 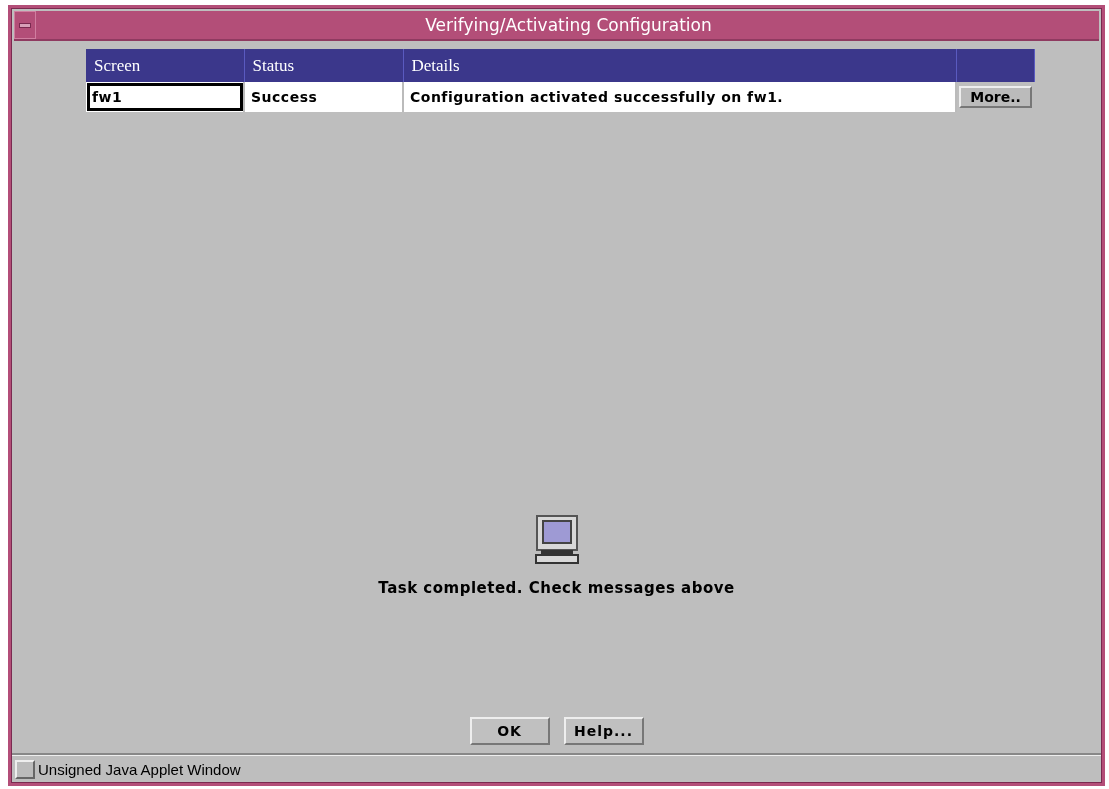 What do you see at coordinates (679, 65) in the screenshot?
I see `column-header: Details` at bounding box center [679, 65].